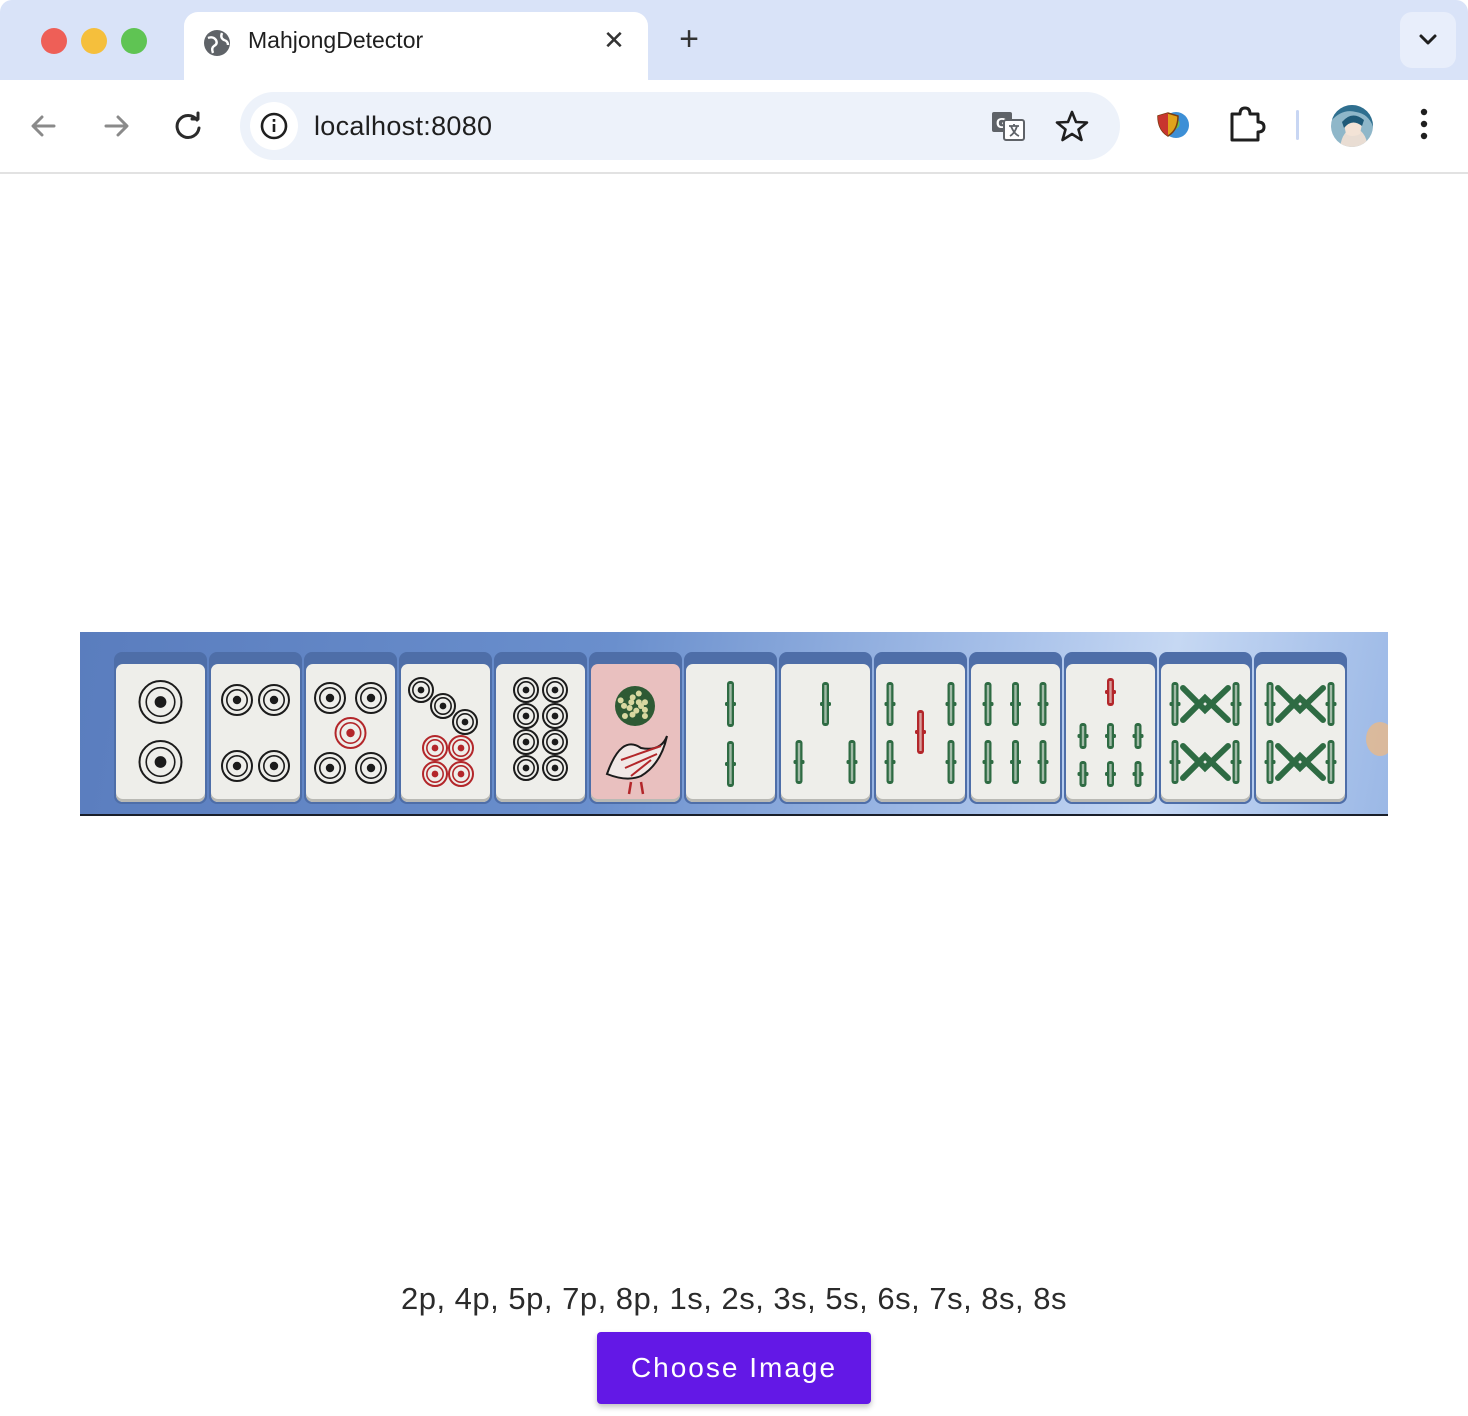 Image resolution: width=1468 pixels, height=1416 pixels. I want to click on browser-toolbar: localhost:8080 G, so click(734, 127).